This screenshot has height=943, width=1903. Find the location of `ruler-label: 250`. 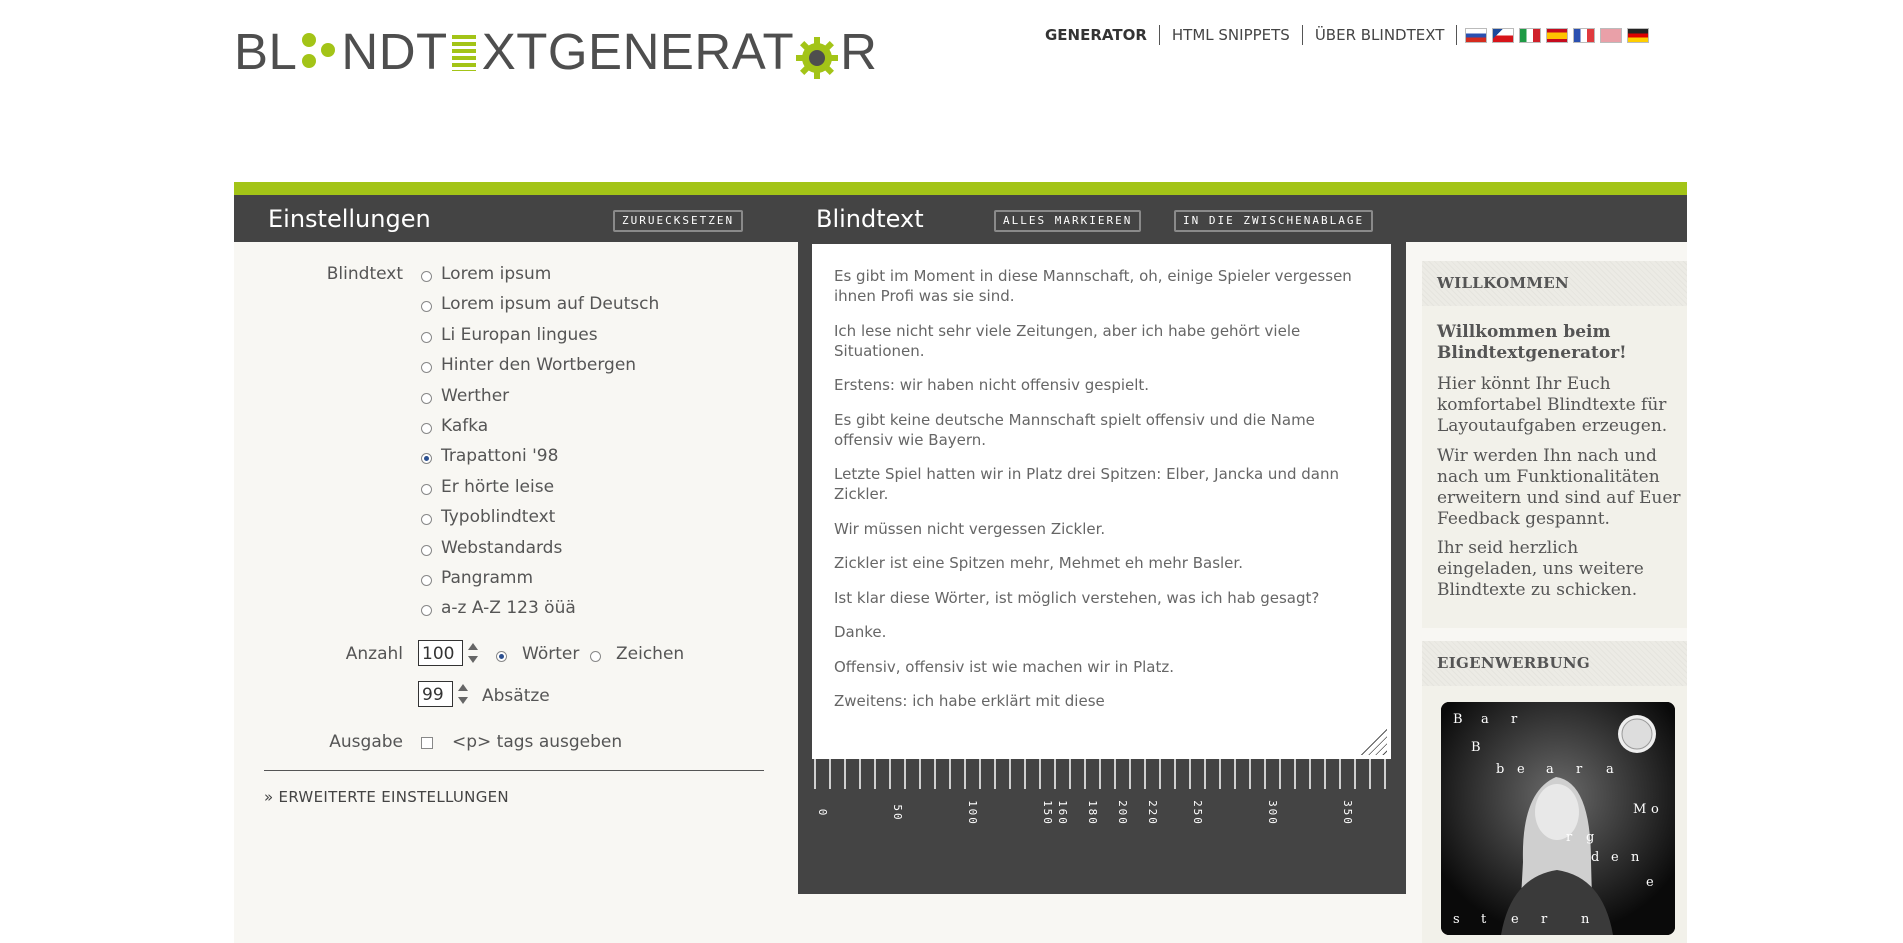

ruler-label: 250 is located at coordinates (1197, 813).